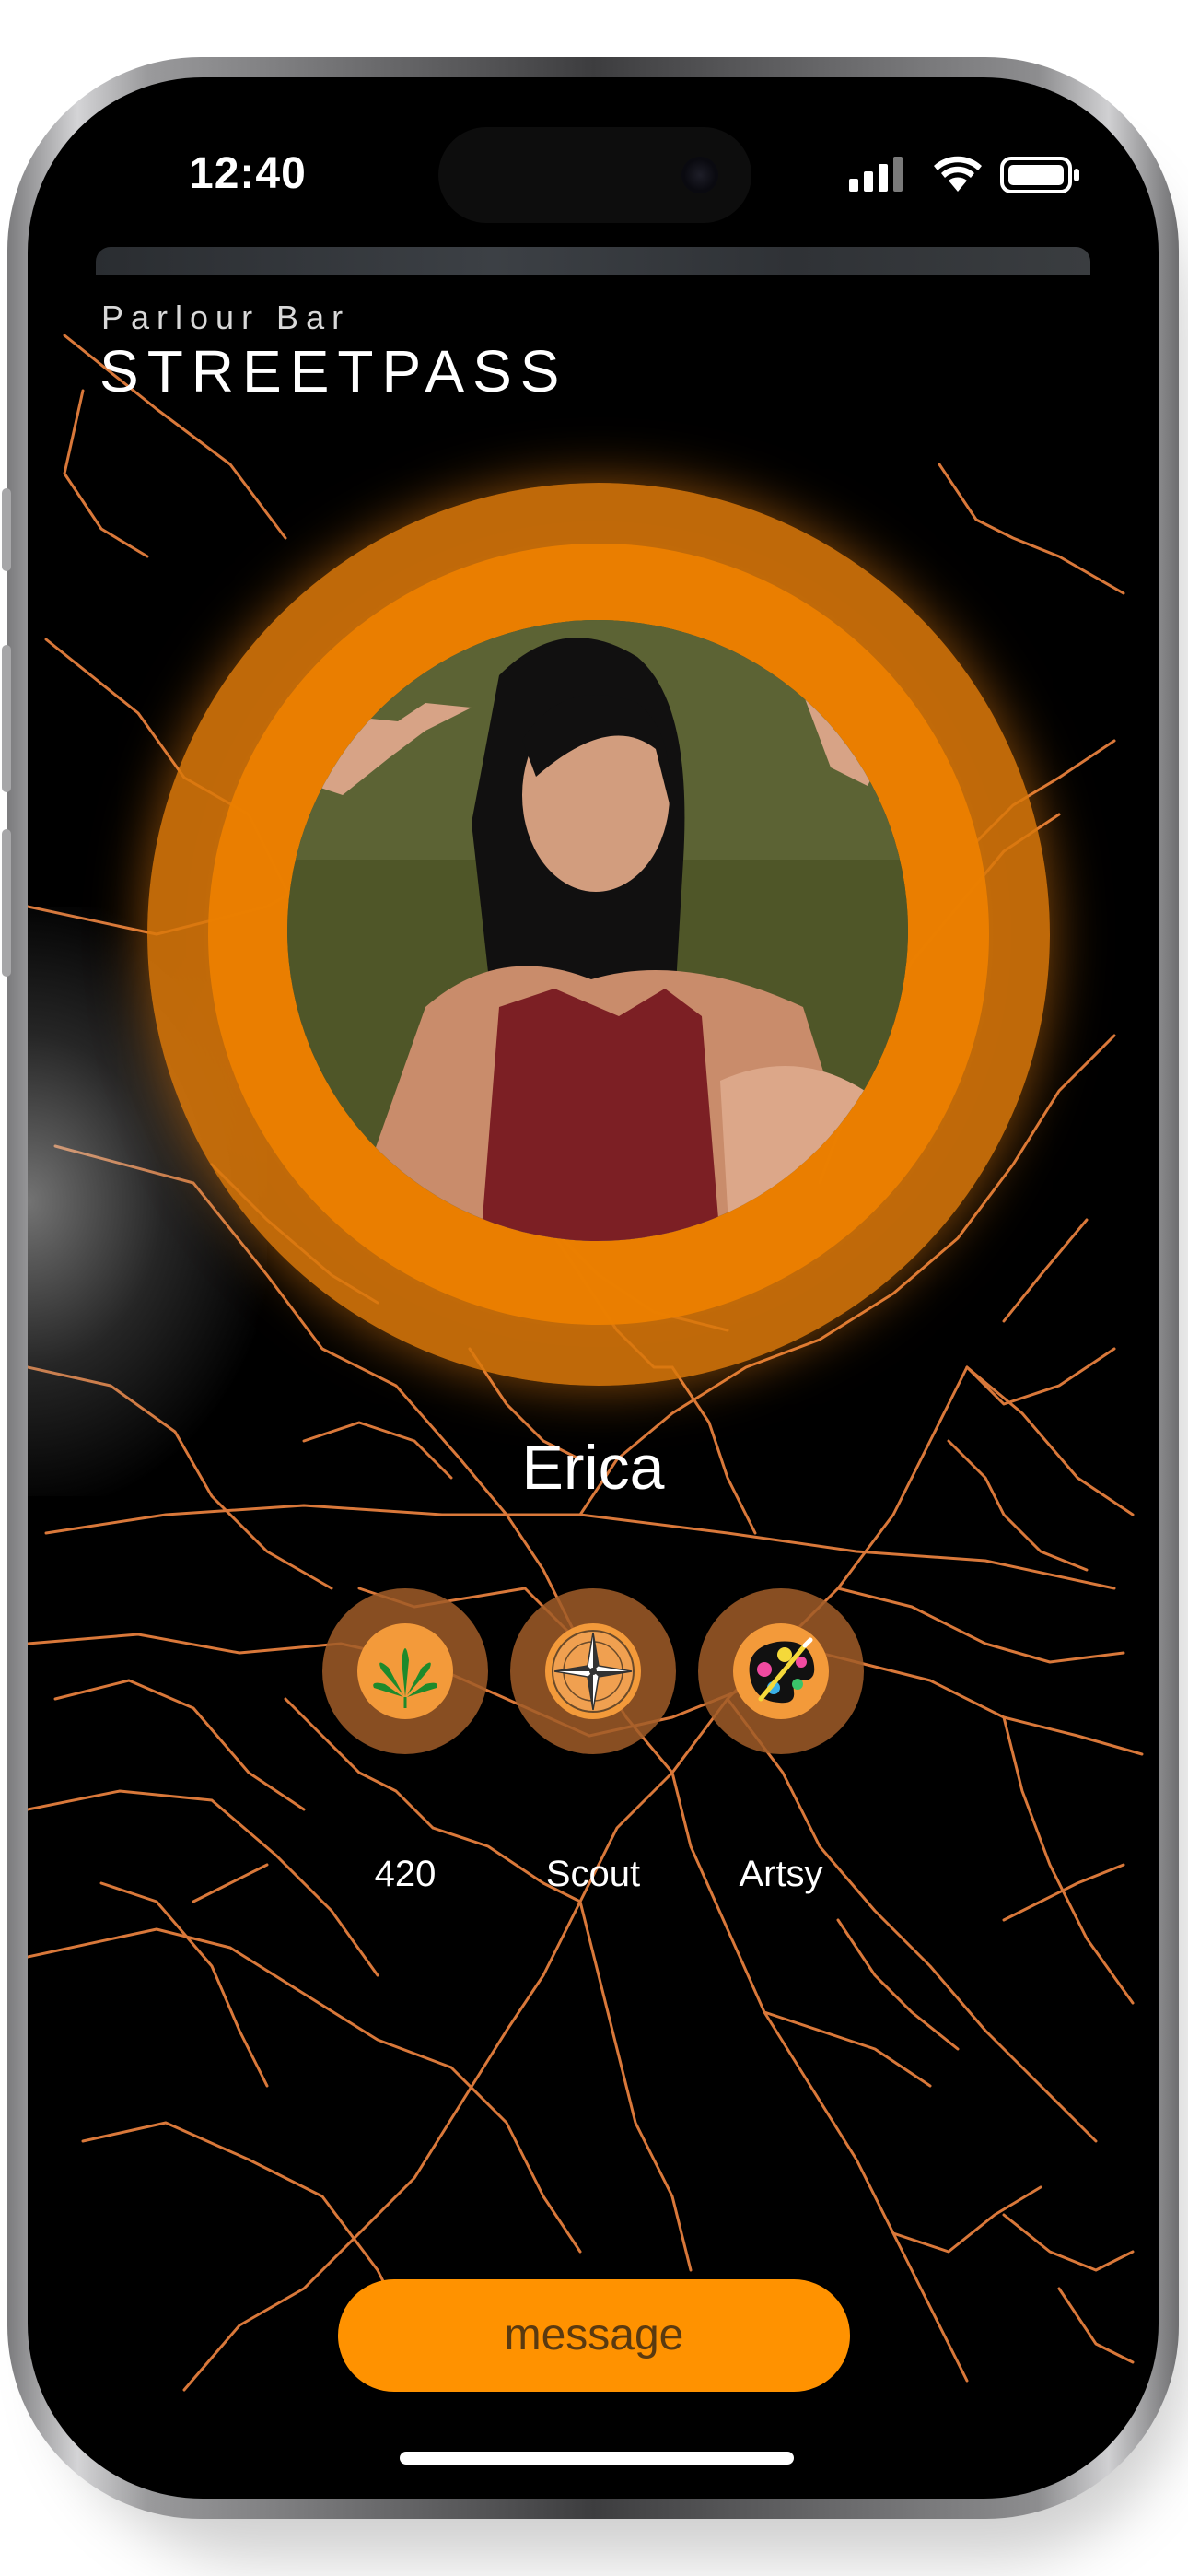 The image size is (1188, 2576). Describe the element at coordinates (226, 317) in the screenshot. I see `venue-label: Parlour Bar` at that location.